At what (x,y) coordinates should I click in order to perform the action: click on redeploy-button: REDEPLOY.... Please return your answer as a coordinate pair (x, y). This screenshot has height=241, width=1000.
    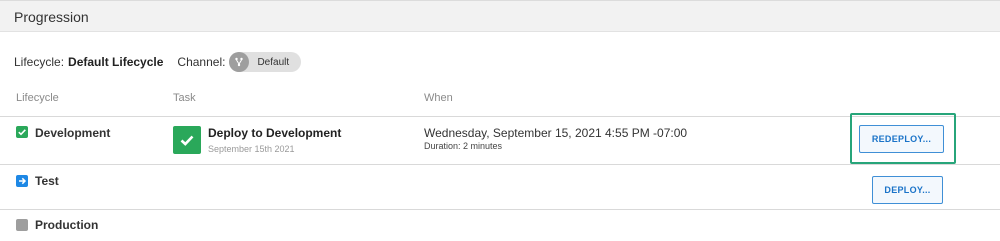
    Looking at the image, I should click on (901, 139).